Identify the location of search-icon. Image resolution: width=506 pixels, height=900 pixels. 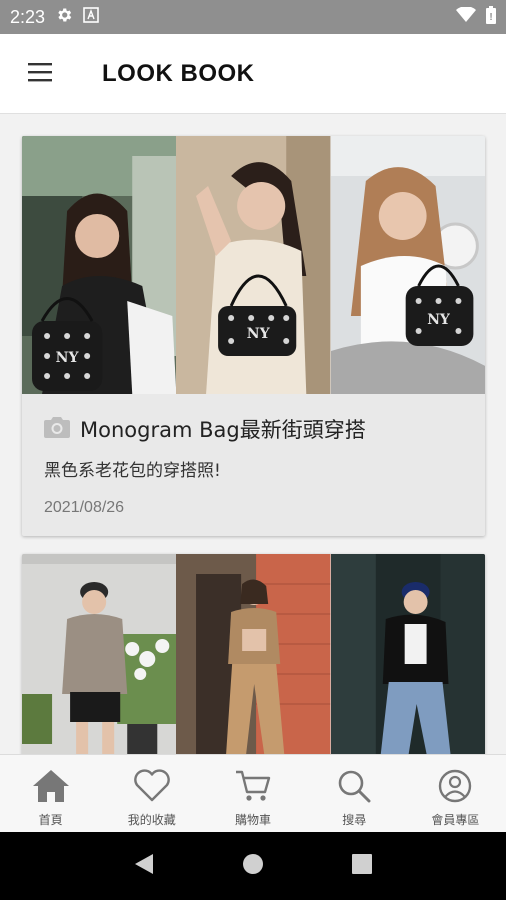
(354, 788).